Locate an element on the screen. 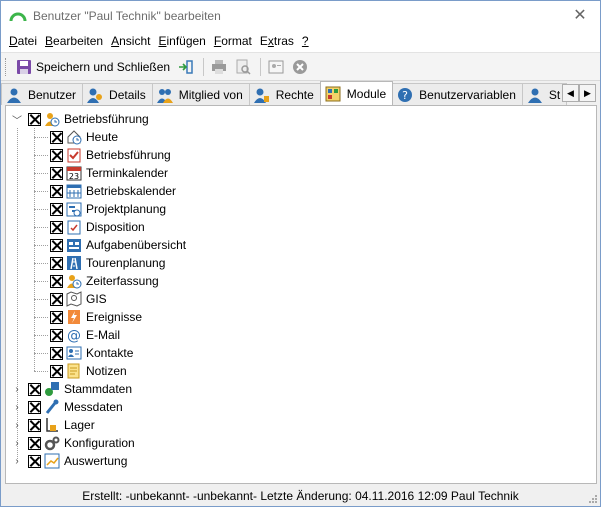 This screenshot has height=507, width=601. group-members-icon is located at coordinates (164, 95).